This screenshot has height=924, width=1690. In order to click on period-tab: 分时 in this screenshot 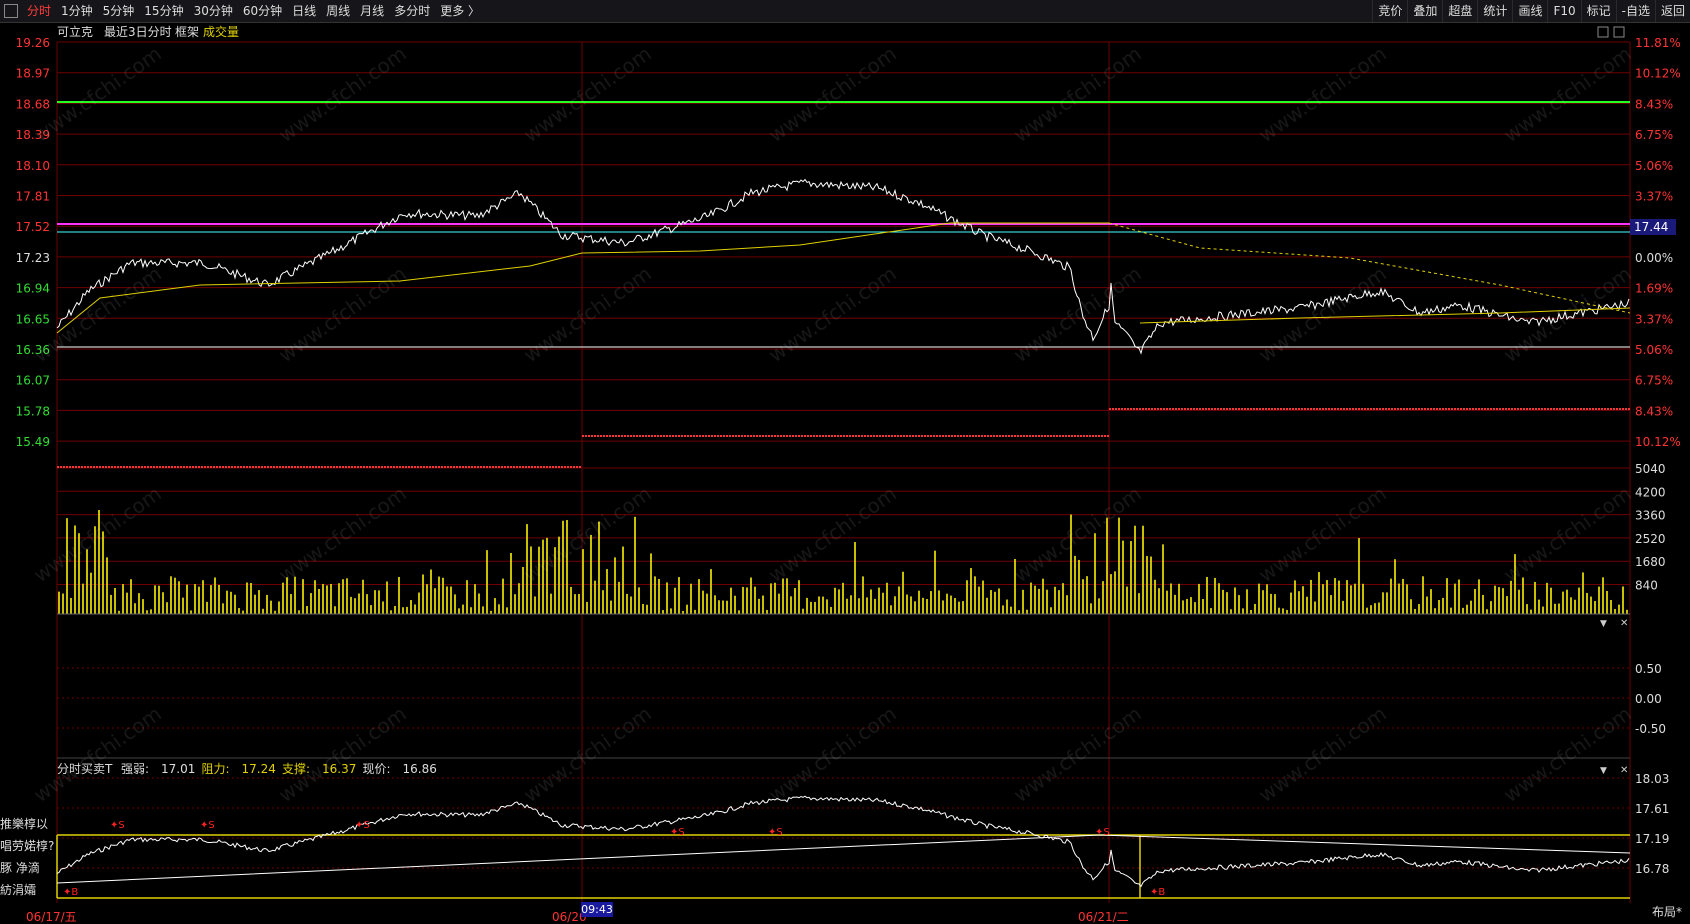, I will do `click(39, 11)`.